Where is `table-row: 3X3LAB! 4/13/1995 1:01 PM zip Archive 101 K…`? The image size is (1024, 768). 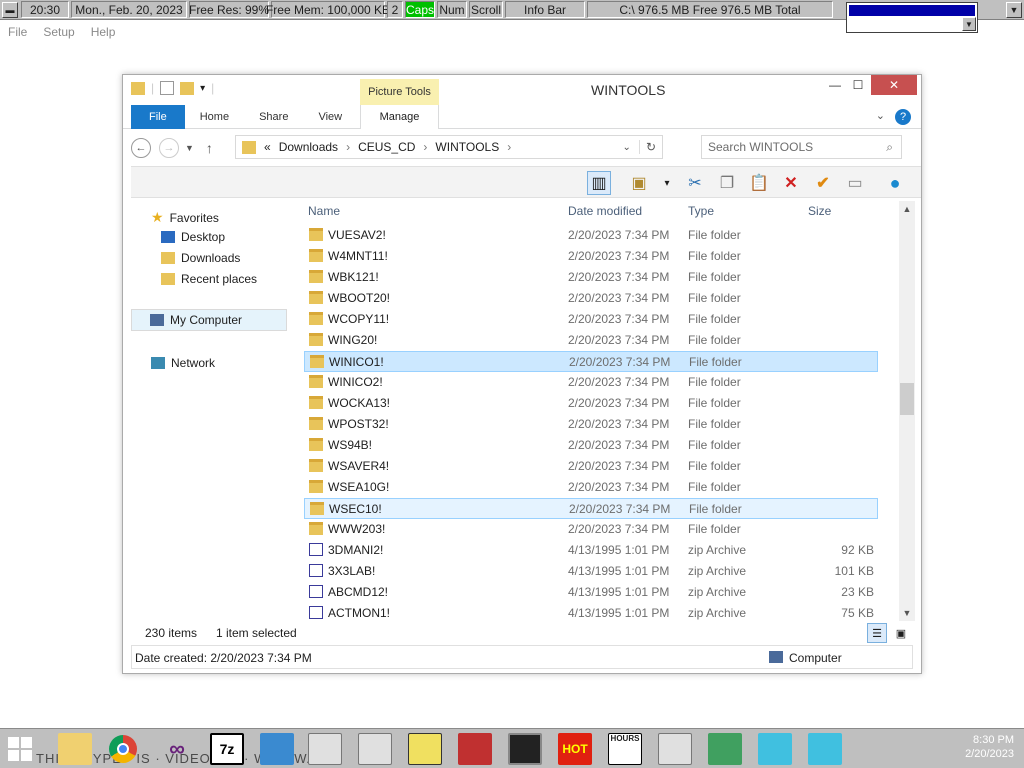 table-row: 3X3LAB! 4/13/1995 1:01 PM zip Archive 101 K… is located at coordinates (591, 571).